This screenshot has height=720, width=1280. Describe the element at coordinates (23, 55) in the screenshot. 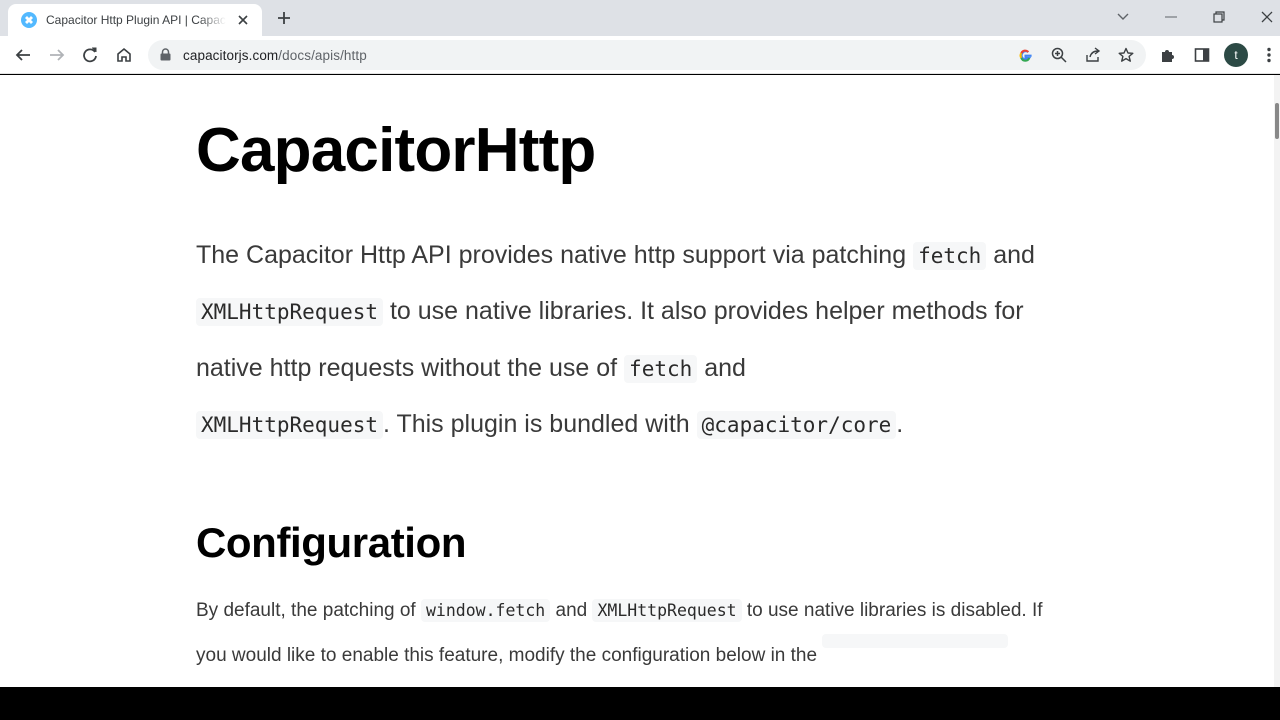

I see `back-arrow-icon` at that location.